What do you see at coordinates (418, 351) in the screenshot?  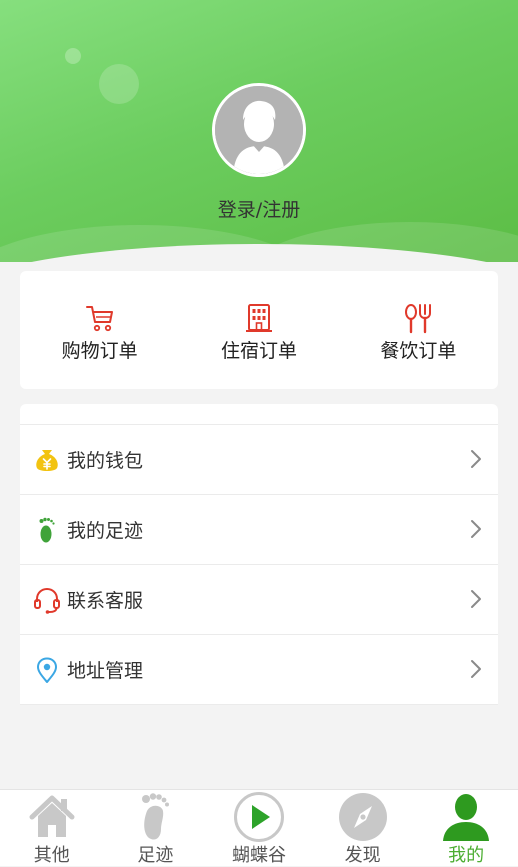 I see `dining-orders-label: 餐饮订单` at bounding box center [418, 351].